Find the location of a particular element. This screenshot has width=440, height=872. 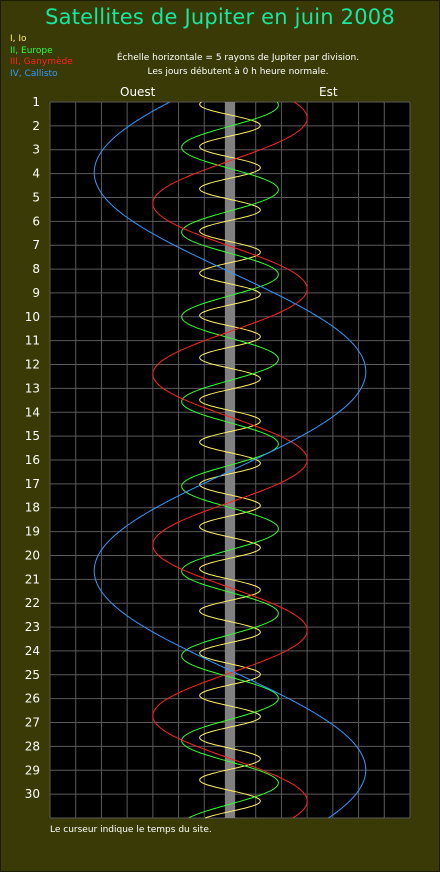

y-tick-label: 5 is located at coordinates (36, 197).